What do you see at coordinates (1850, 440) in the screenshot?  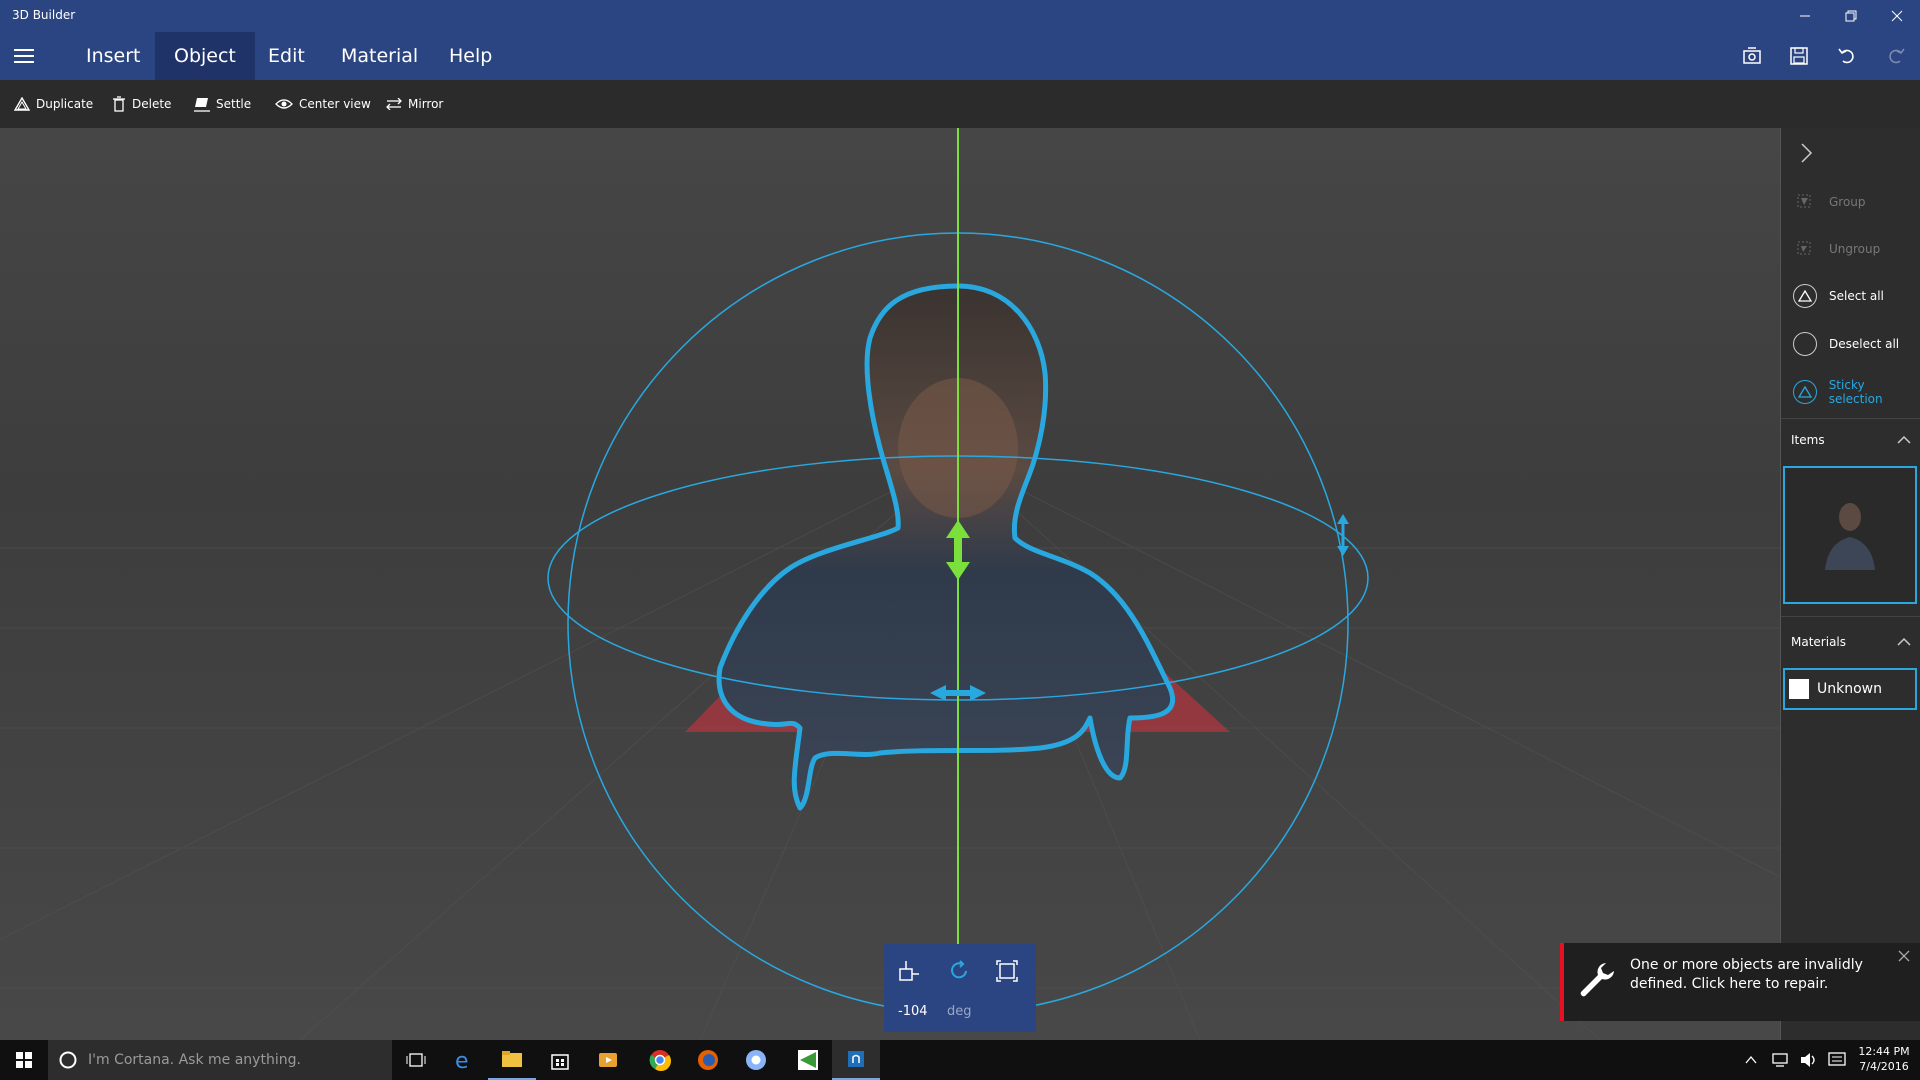 I see `items-section-header: Items` at bounding box center [1850, 440].